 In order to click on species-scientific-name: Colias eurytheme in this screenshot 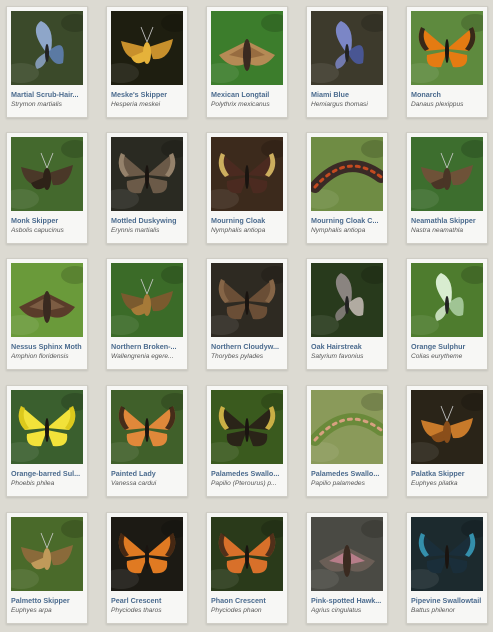, I will do `click(437, 356)`.